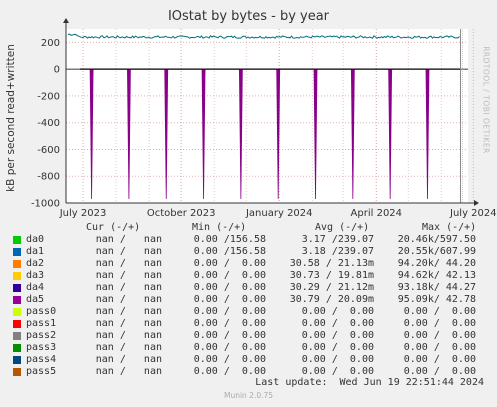  Describe the element at coordinates (229, 311) in the screenshot. I see `legend-pass0-min: 0.00 / 0.00` at that location.